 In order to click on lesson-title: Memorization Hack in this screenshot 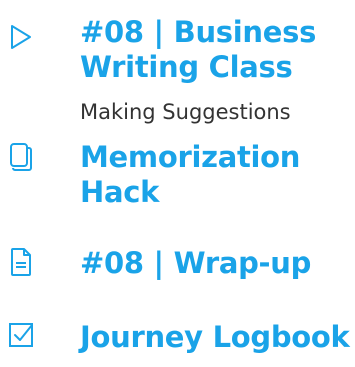, I will do `click(190, 175)`.